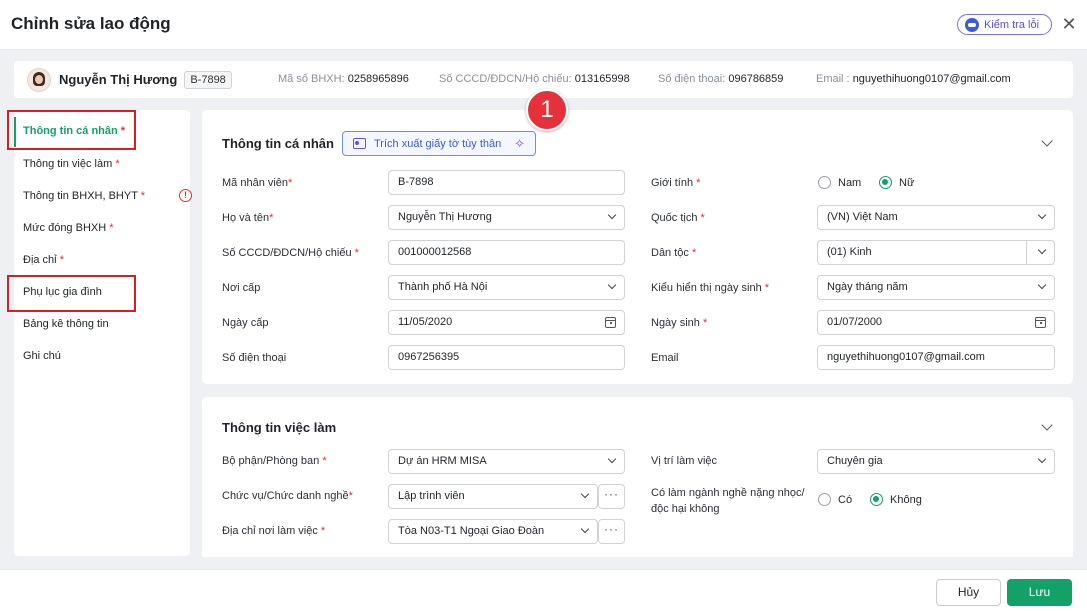 This screenshot has height=611, width=1087. I want to click on hazardous-radio-no: Không, so click(896, 499).